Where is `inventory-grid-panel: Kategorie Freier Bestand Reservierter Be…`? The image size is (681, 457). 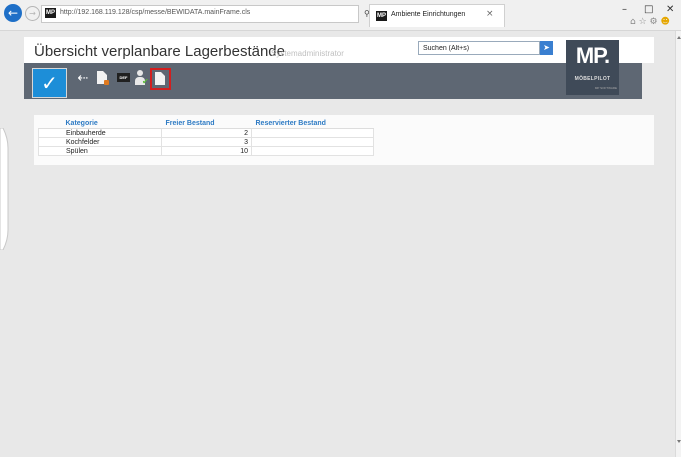
inventory-grid-panel: Kategorie Freier Bestand Reservierter Be… is located at coordinates (344, 140).